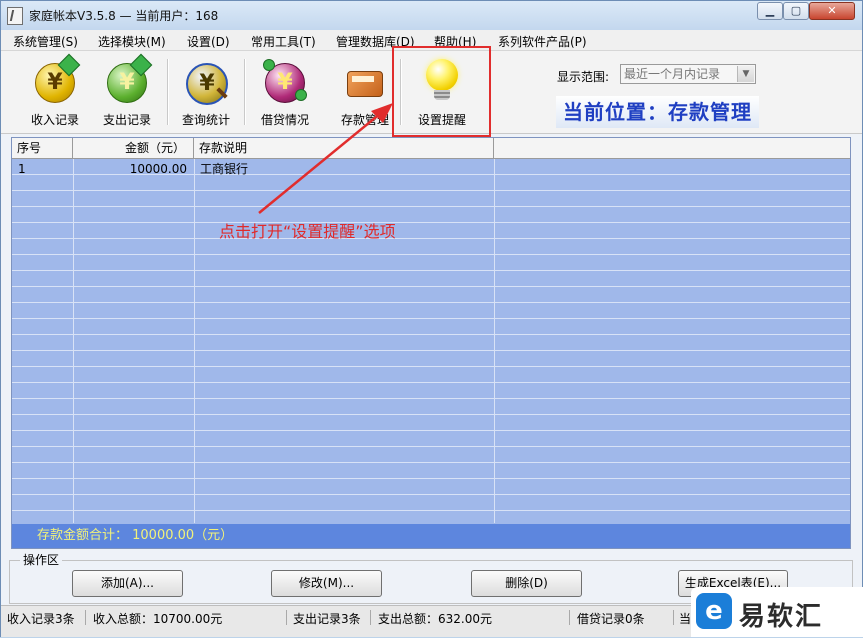 The width and height of the screenshot is (863, 638). What do you see at coordinates (307, 231) in the screenshot?
I see `annotation-text: 点击打开“设置提醒”选项` at bounding box center [307, 231].